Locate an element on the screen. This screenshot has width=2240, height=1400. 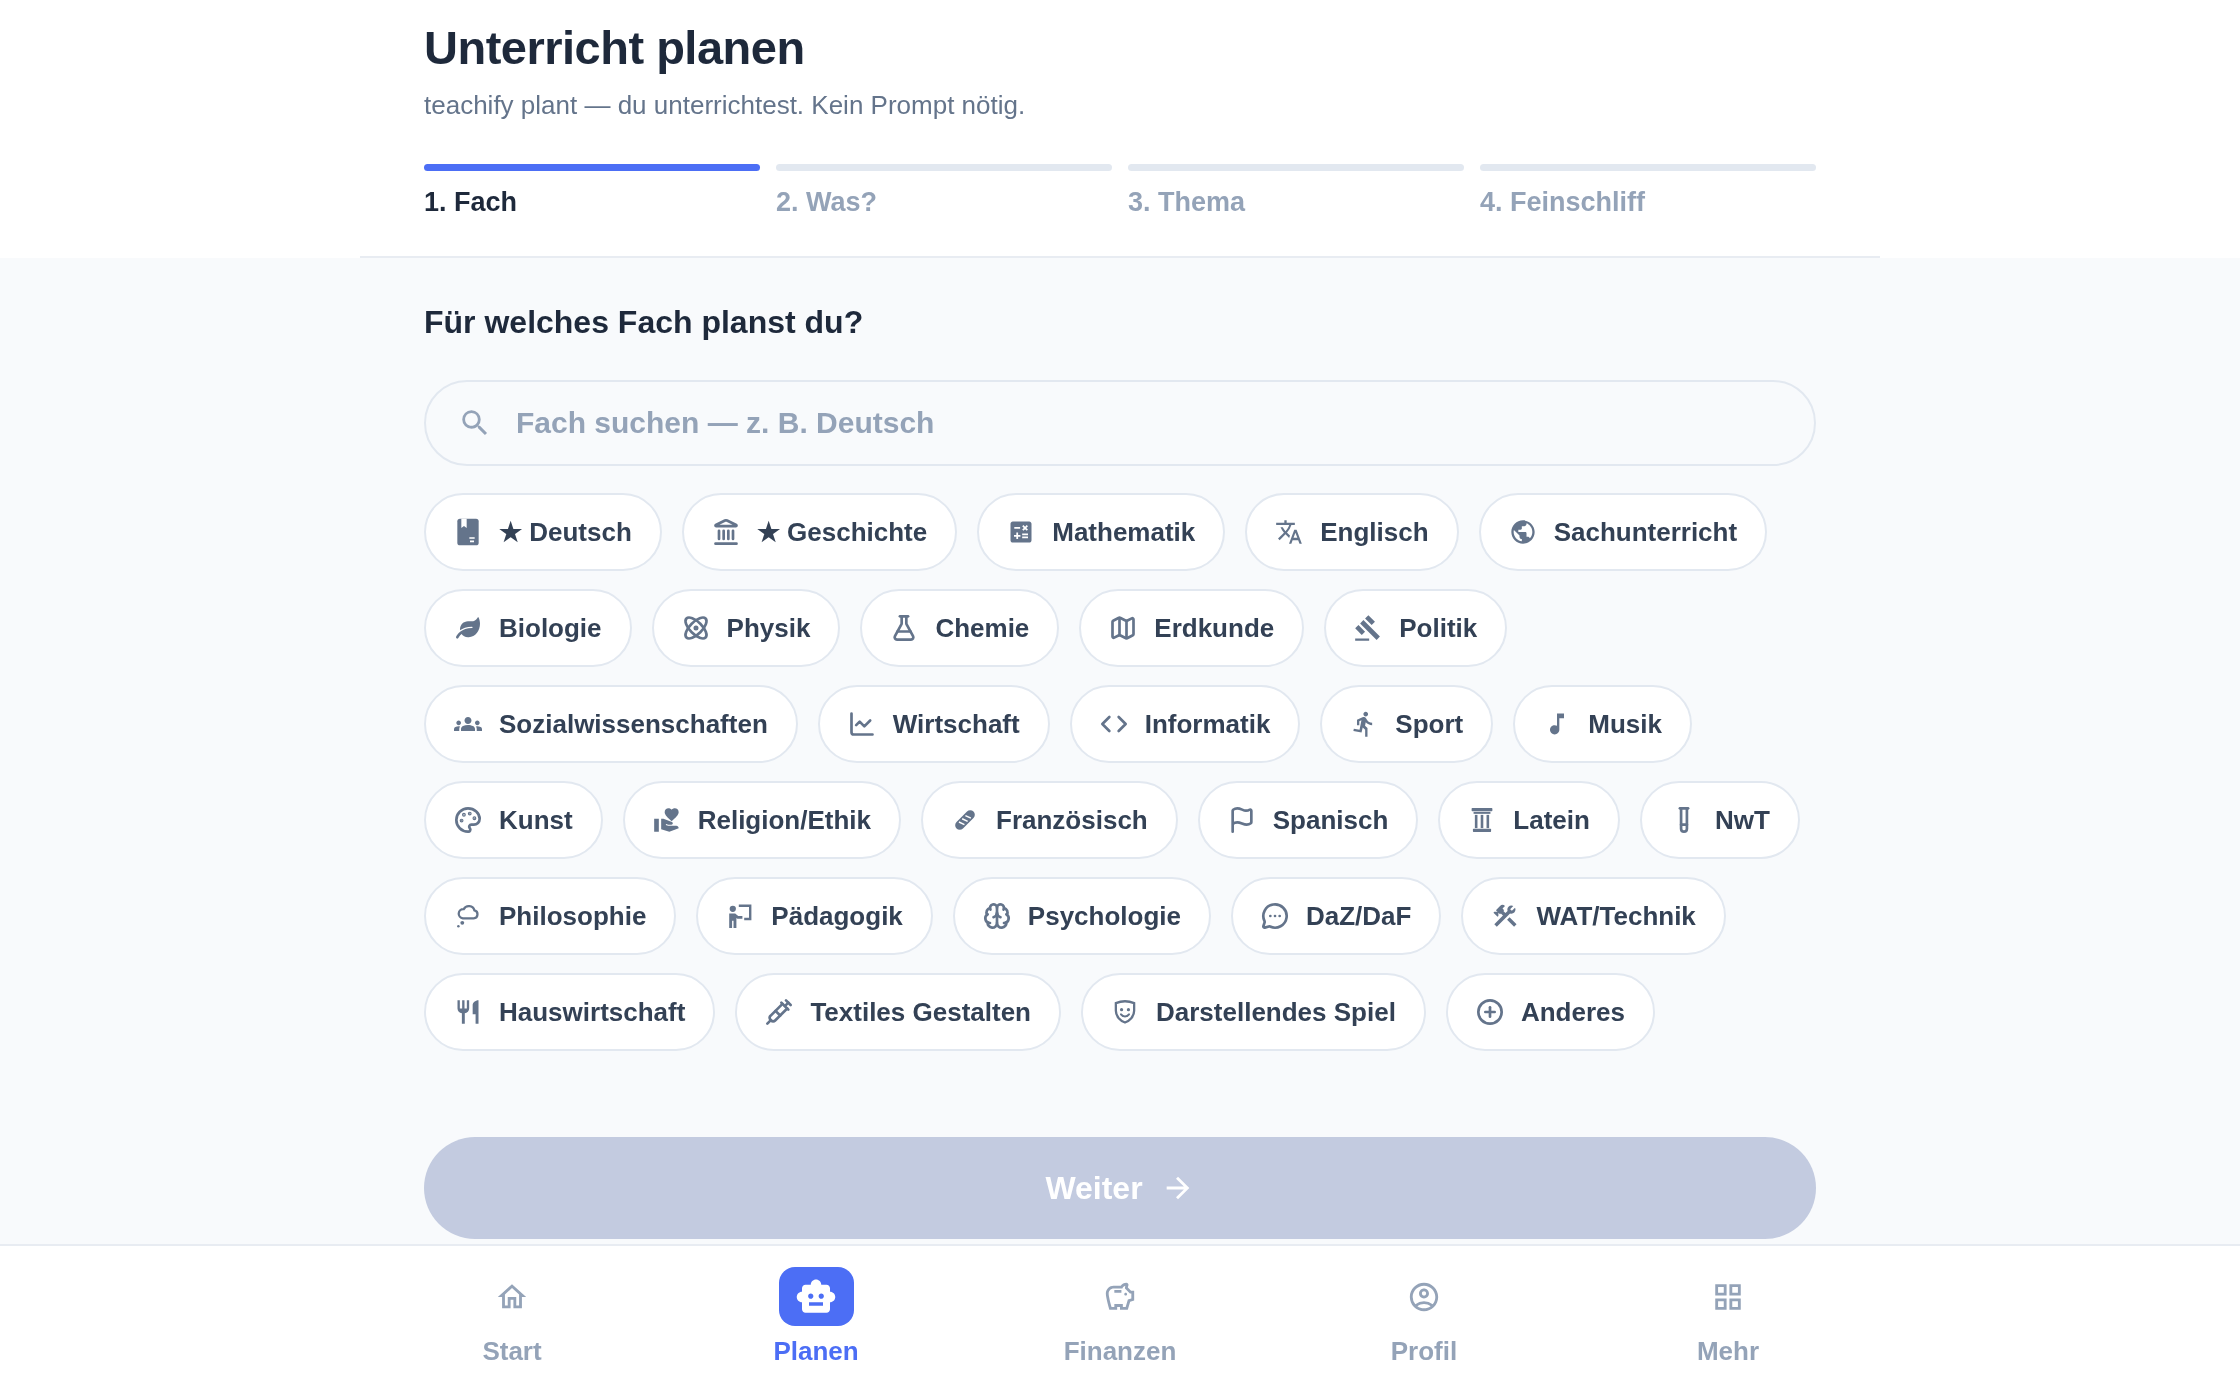
plus-circle-icon is located at coordinates (1489, 1012).